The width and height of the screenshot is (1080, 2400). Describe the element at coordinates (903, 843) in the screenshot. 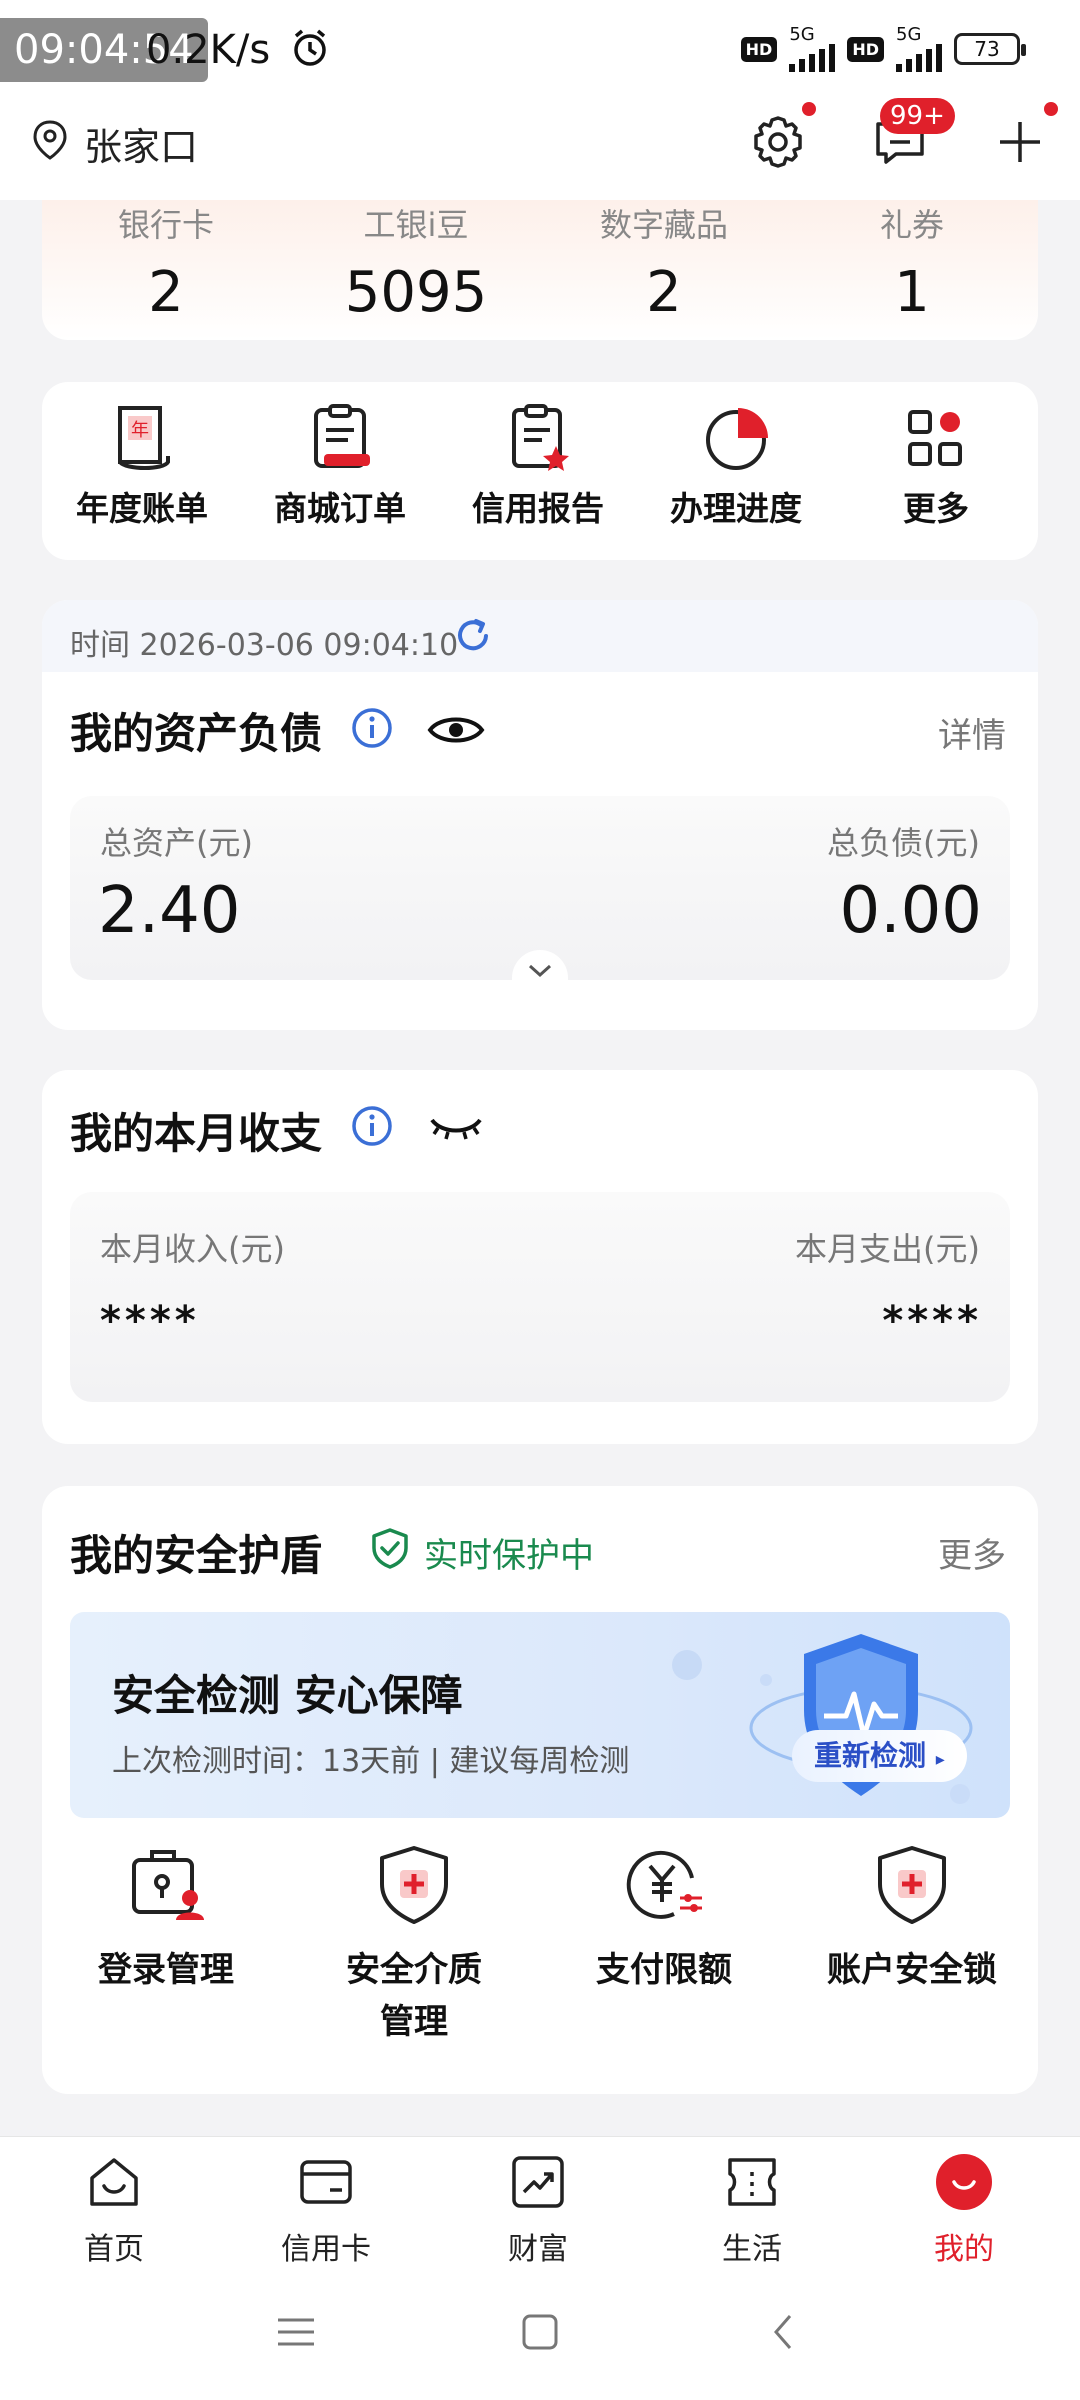

I see `total-debt-label: 总负债(元)` at that location.